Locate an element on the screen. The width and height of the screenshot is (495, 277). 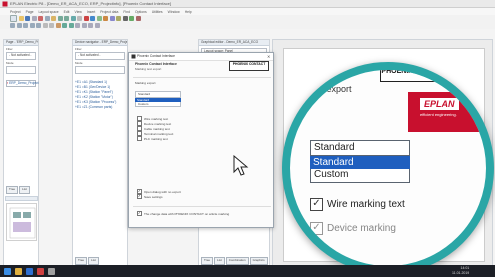
preview-thumbnail is located at coordinates (21, 222).